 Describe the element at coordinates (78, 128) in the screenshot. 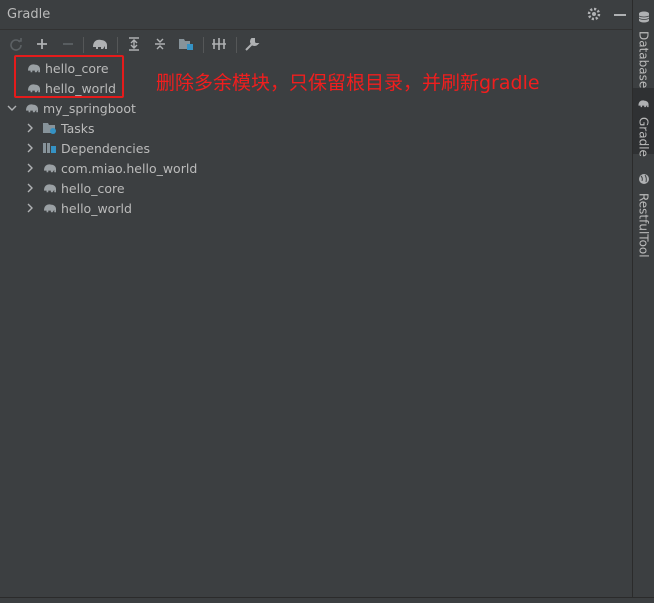

I see `tree-item-label: Tasks` at that location.